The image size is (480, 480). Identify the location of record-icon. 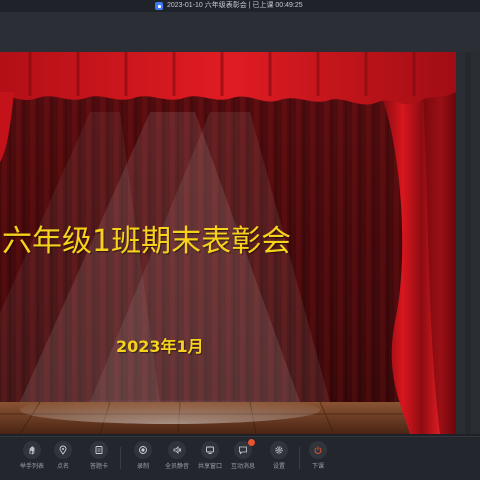
(143, 450).